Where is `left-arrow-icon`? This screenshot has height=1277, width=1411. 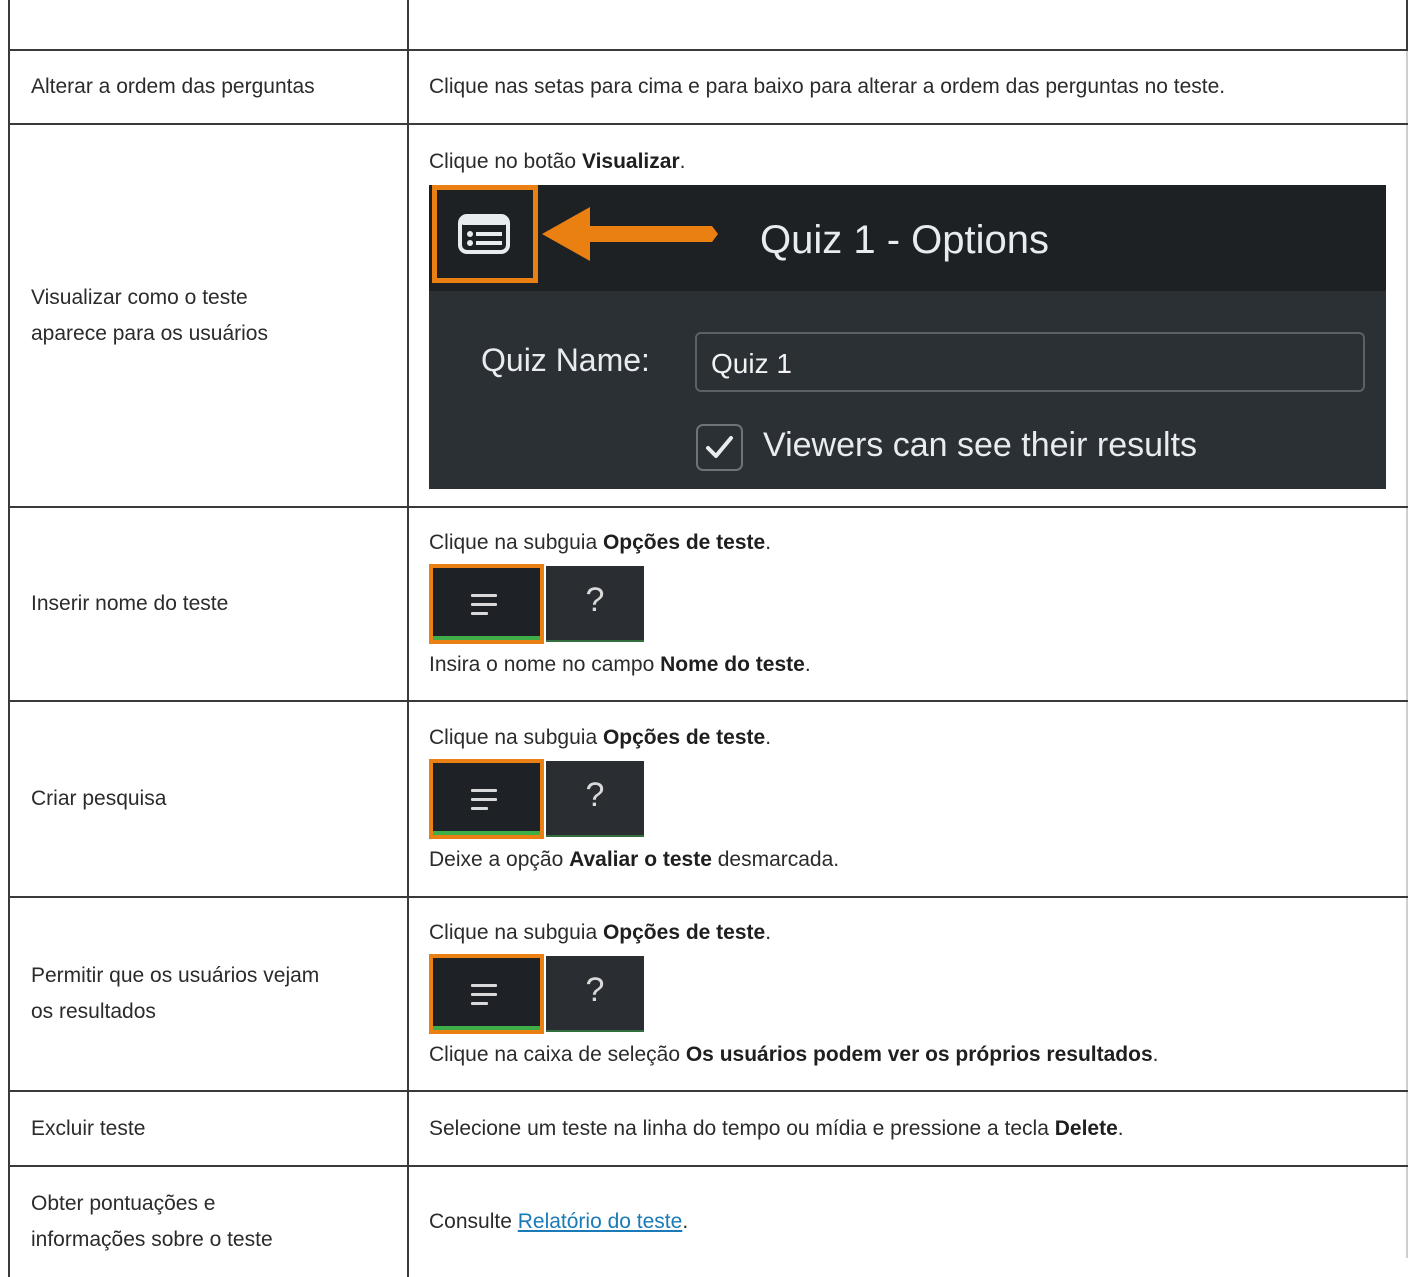 left-arrow-icon is located at coordinates (630, 234).